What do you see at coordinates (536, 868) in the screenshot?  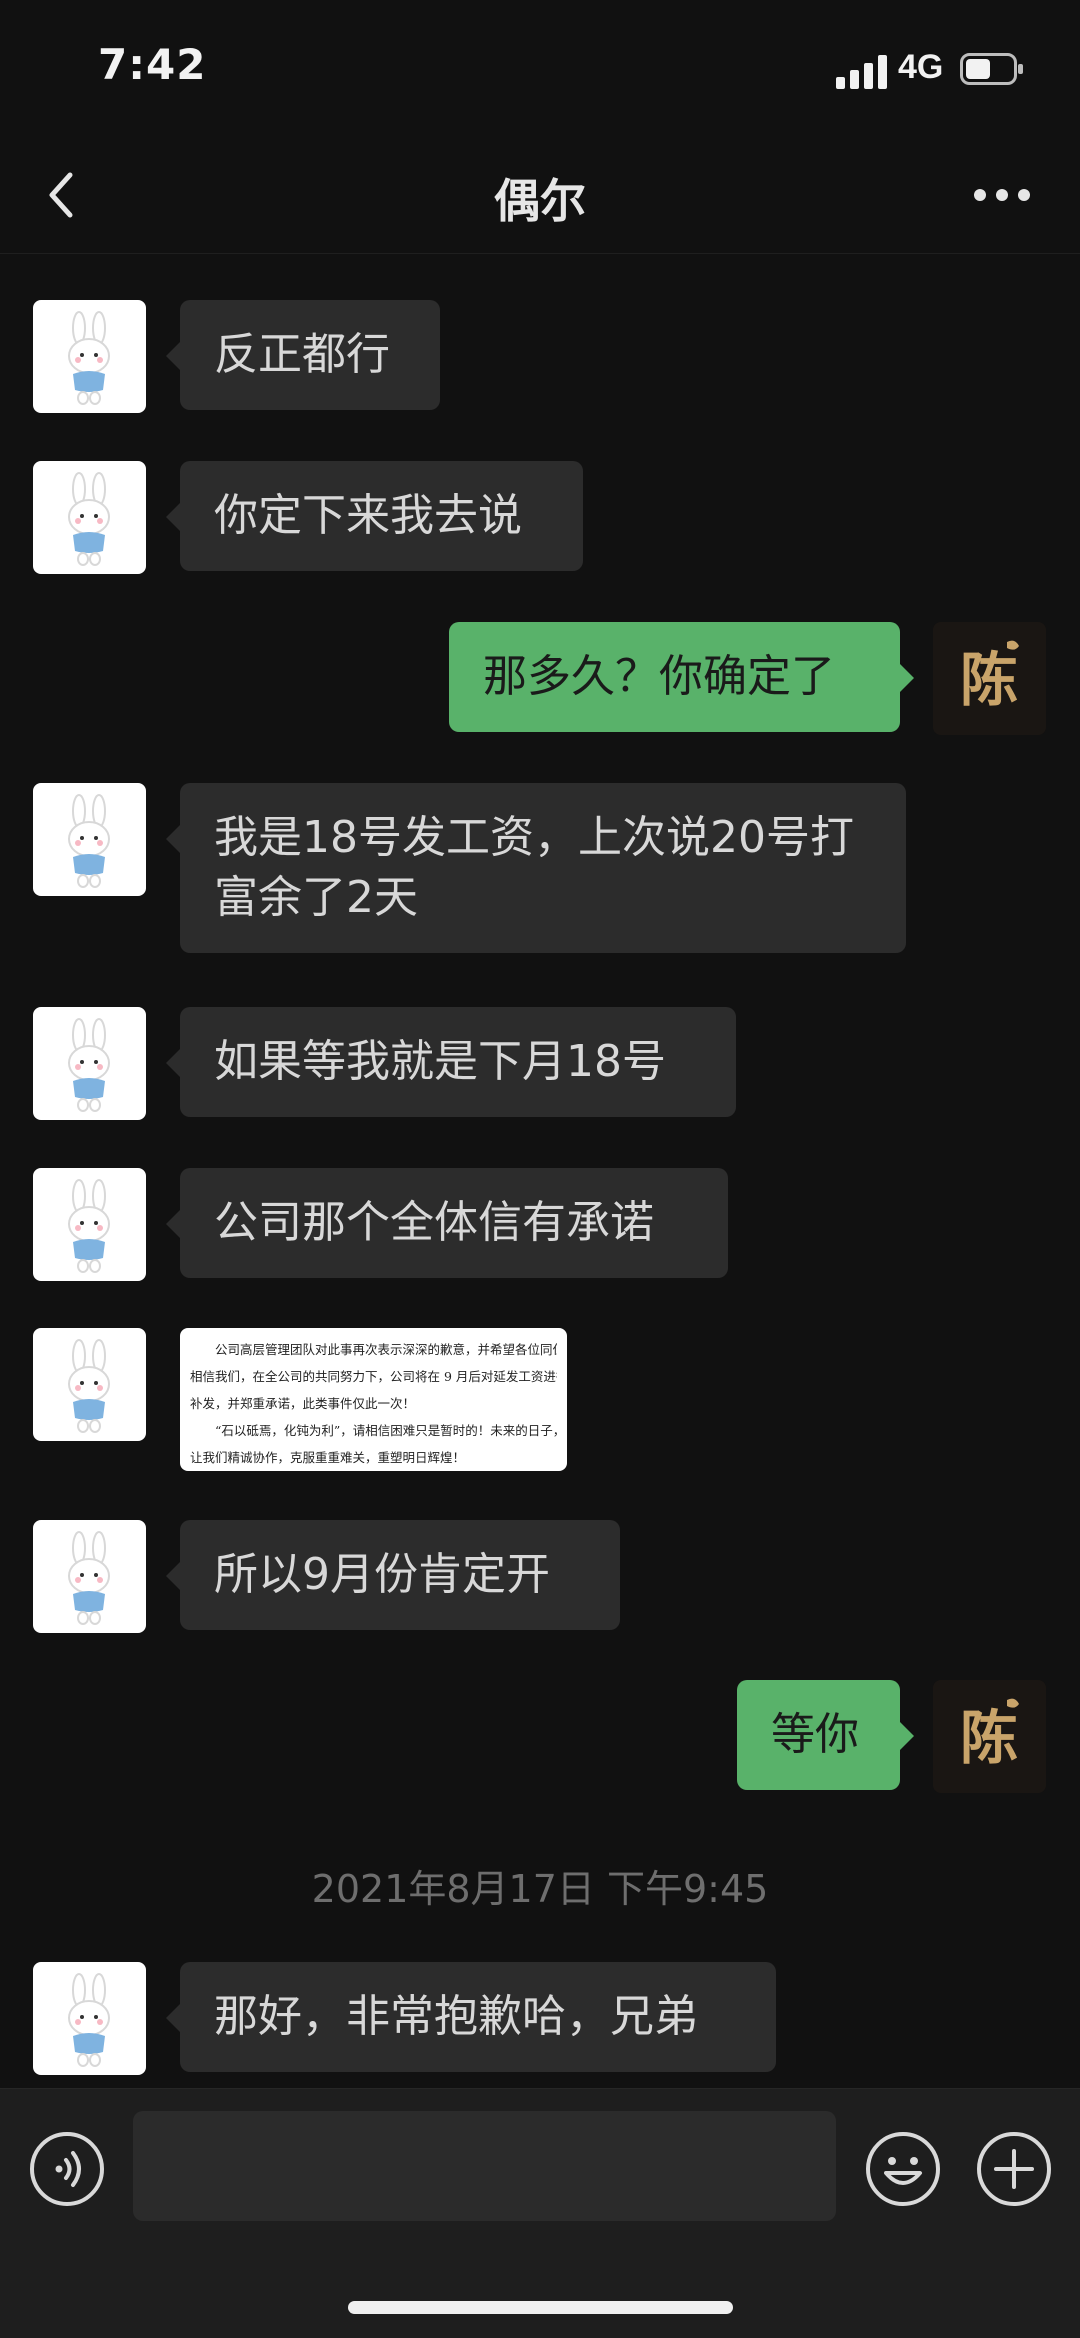 I see `message-bubble: 我是18号发工资，上次说20号打富余了2天` at bounding box center [536, 868].